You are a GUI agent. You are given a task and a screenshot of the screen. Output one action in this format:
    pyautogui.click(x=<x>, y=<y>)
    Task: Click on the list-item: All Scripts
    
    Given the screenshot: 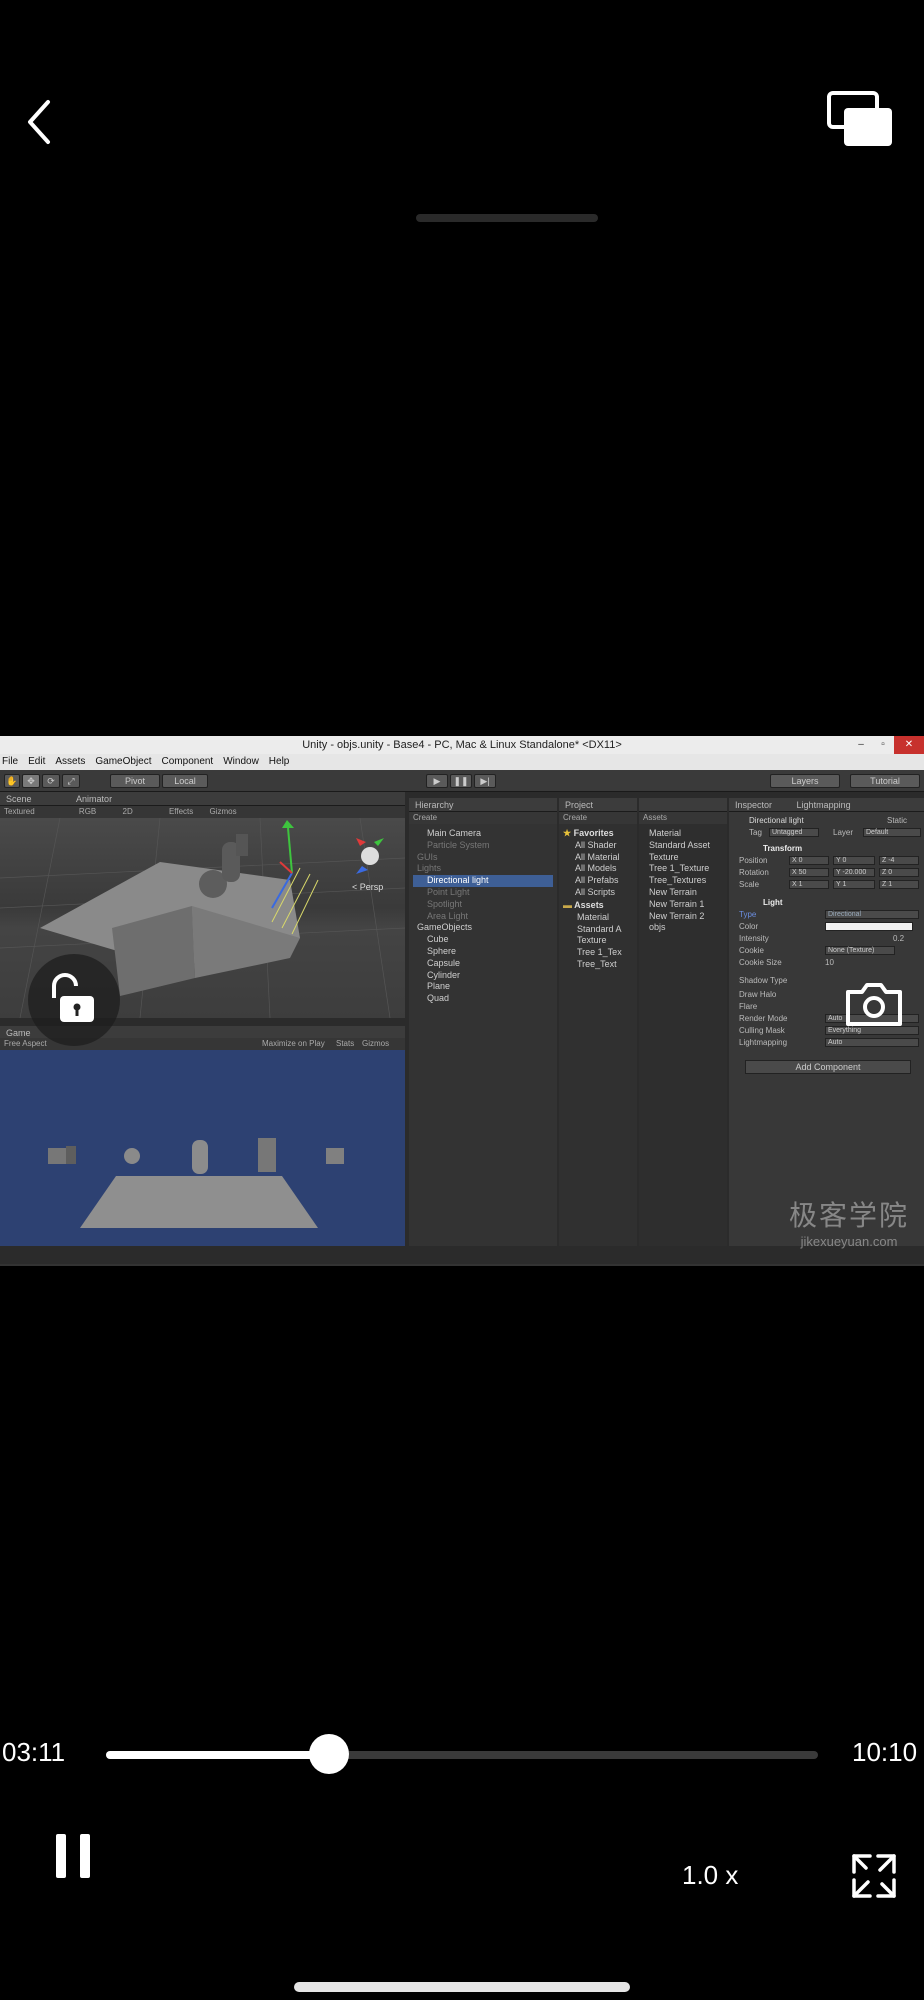 What is the action you would take?
    pyautogui.click(x=595, y=891)
    